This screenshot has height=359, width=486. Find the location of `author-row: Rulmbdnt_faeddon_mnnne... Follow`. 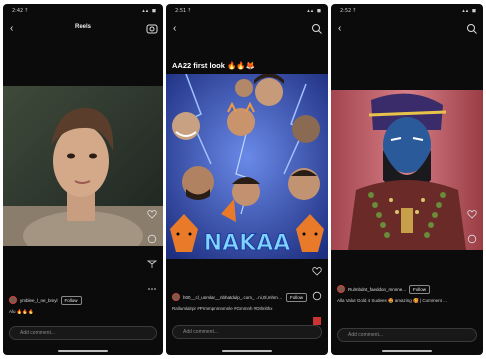

author-row: Rulmbdnt_faeddon_mnnne... Follow is located at coordinates (401, 289).